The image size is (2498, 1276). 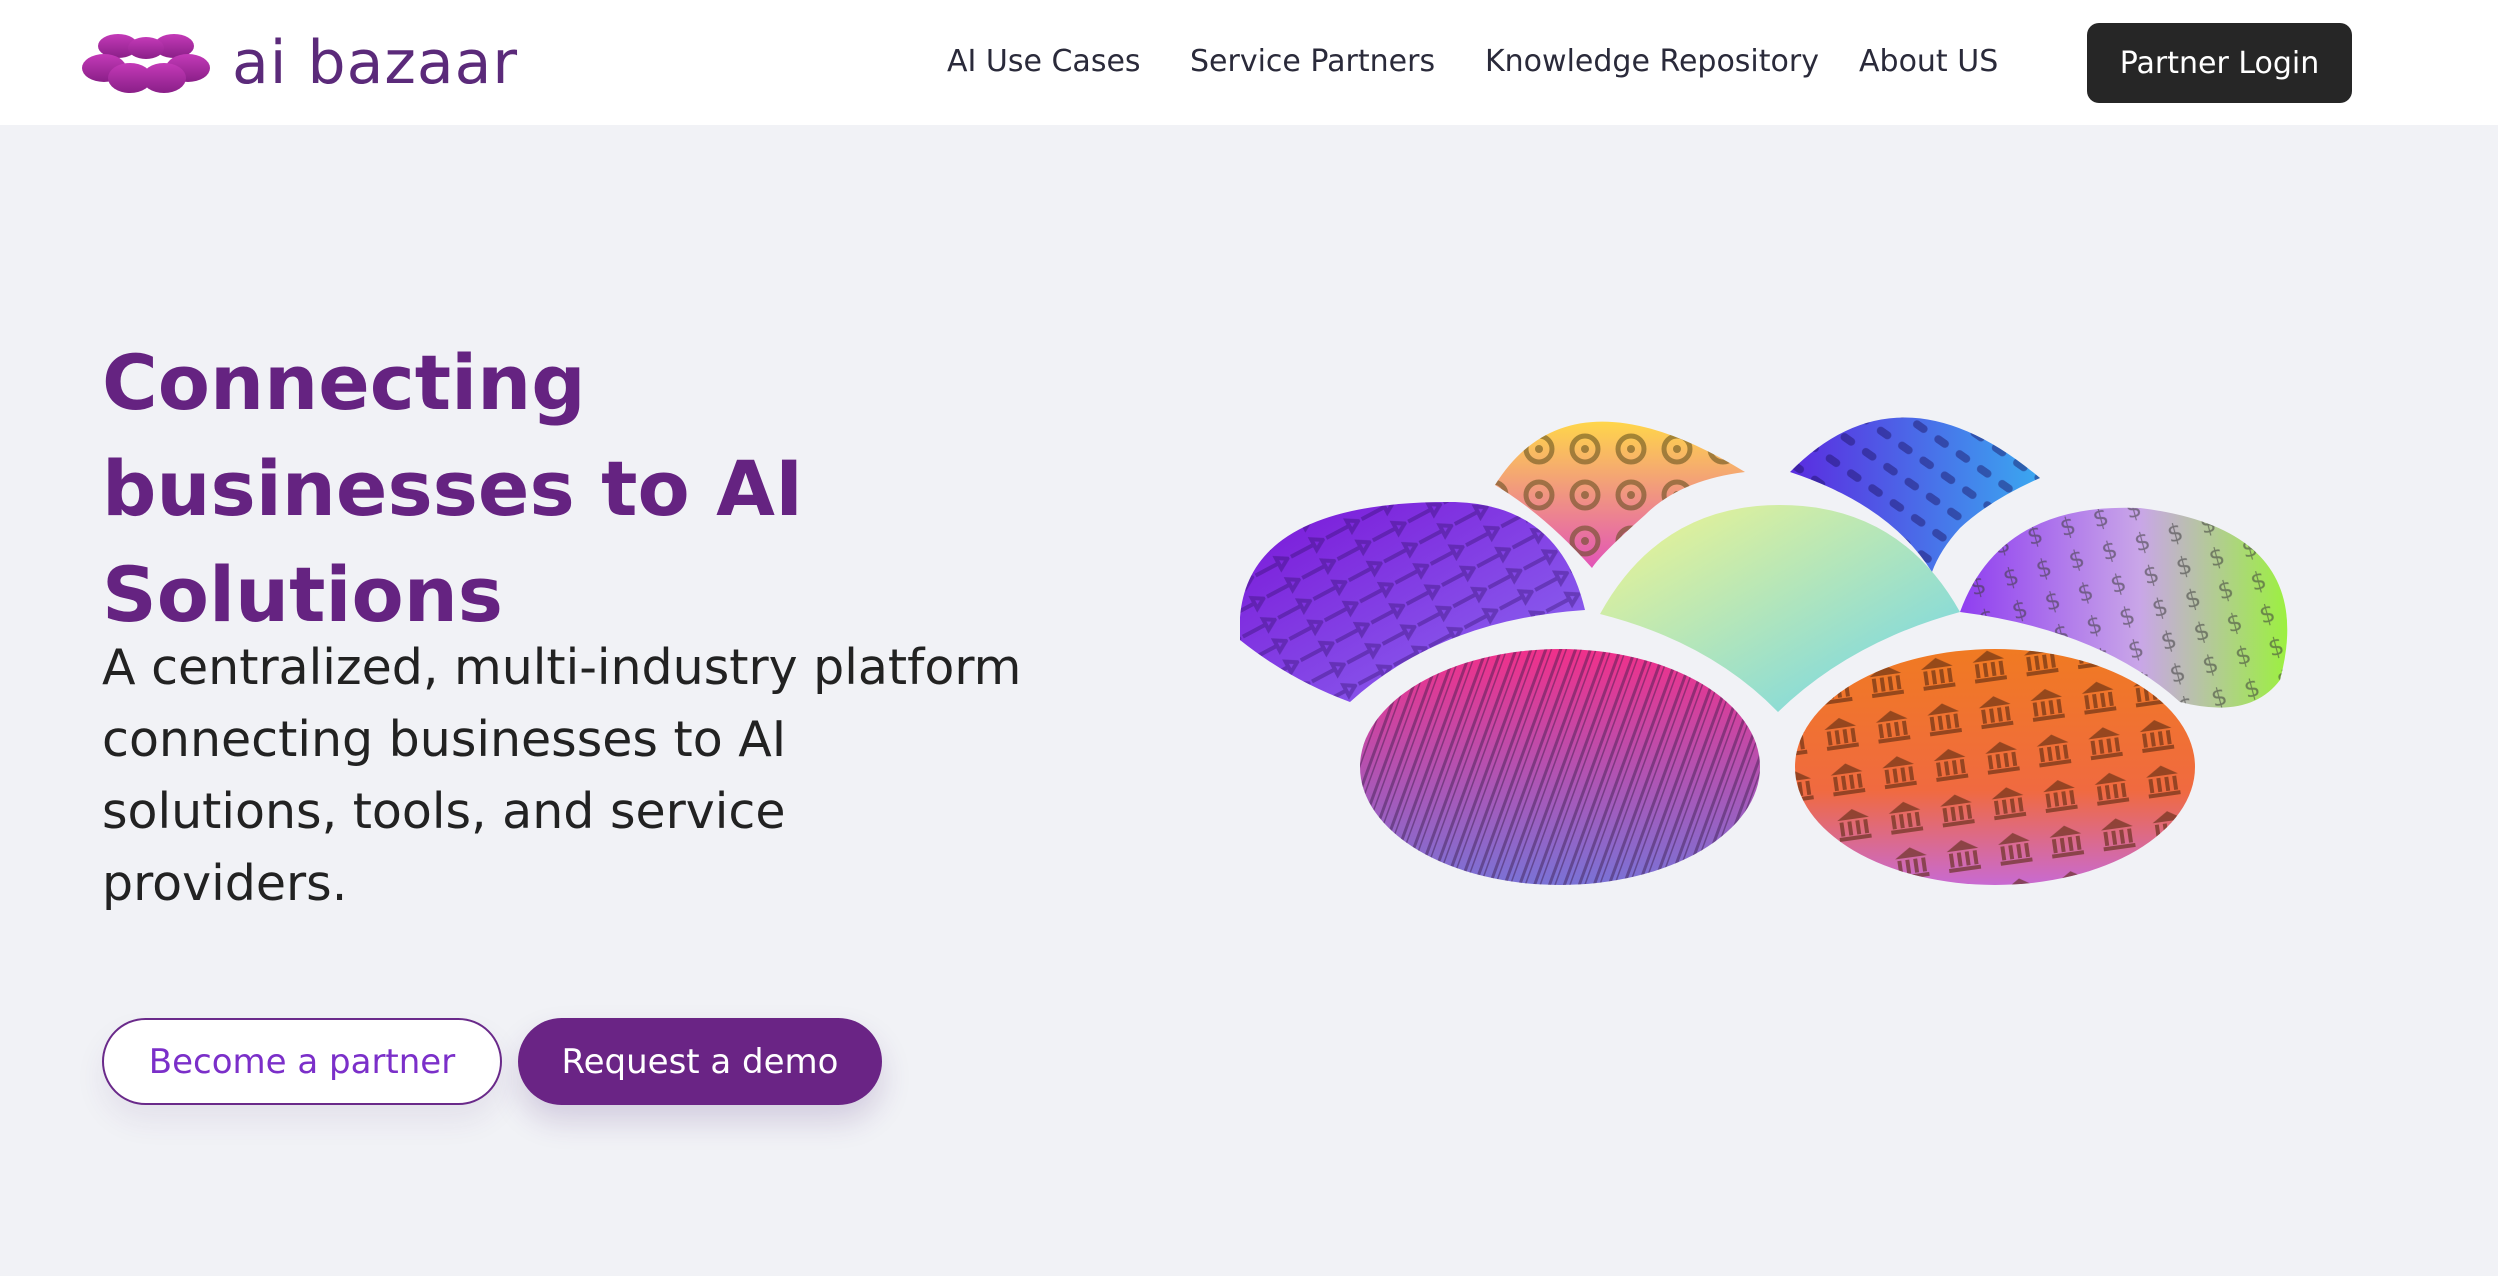 What do you see at coordinates (453, 488) in the screenshot?
I see `hero-title: Connecting businesses to AI Solutions` at bounding box center [453, 488].